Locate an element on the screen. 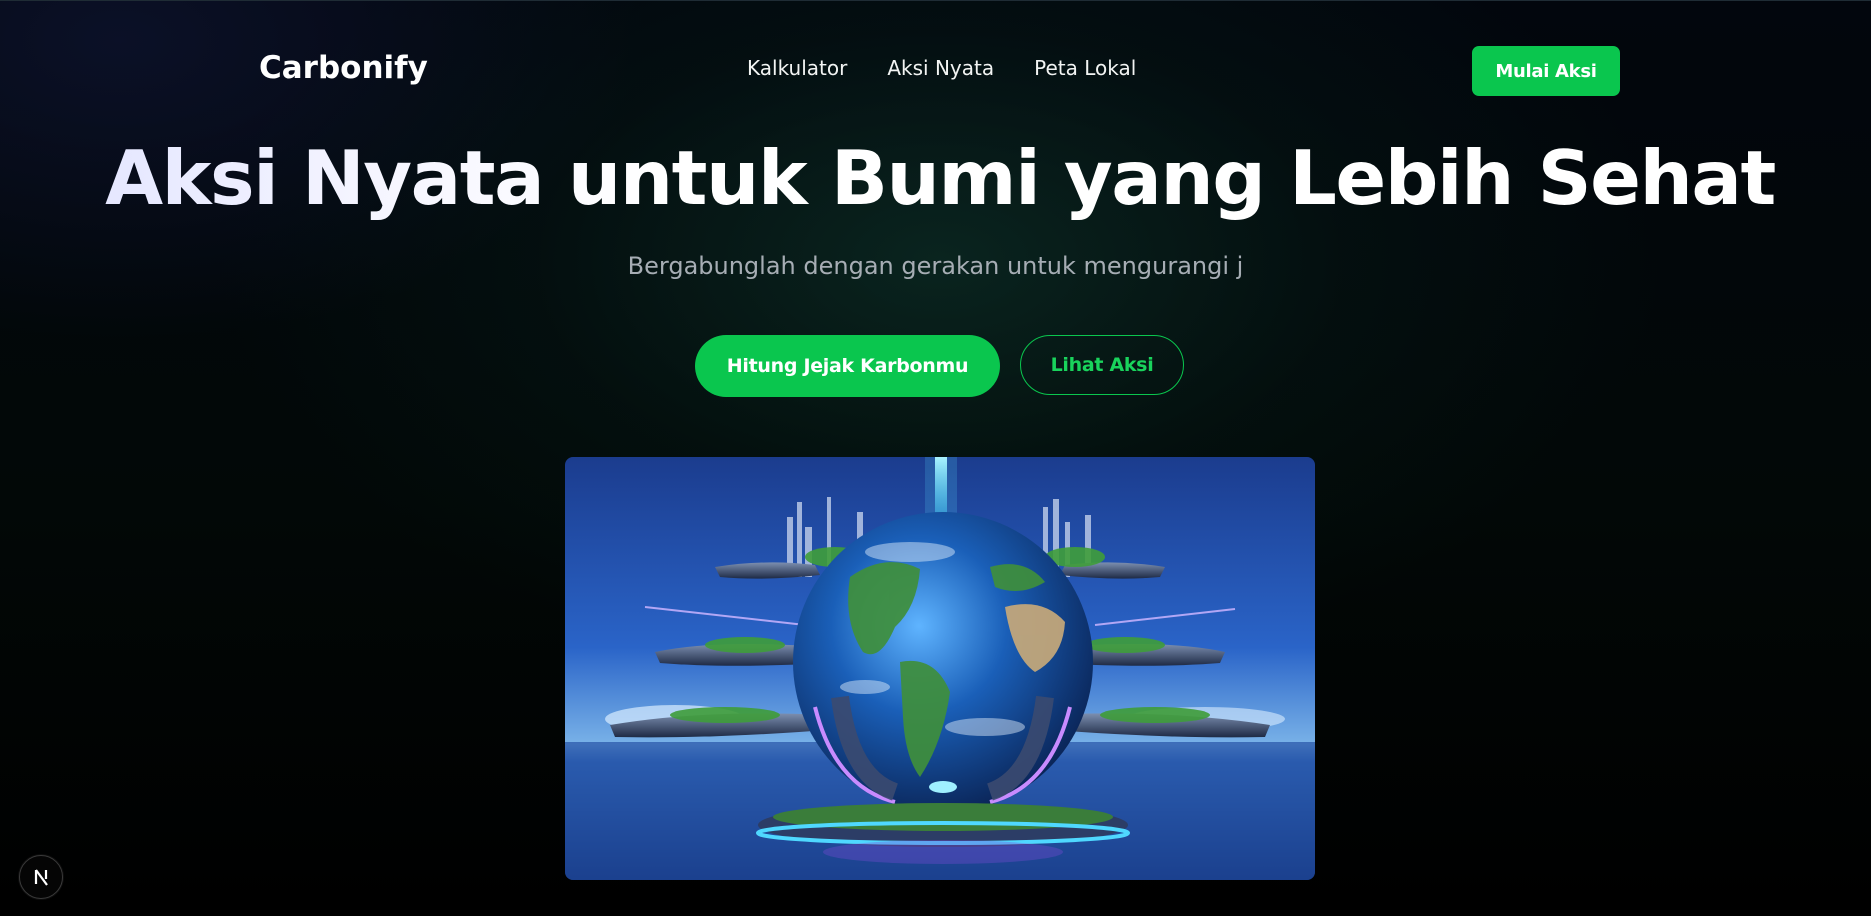  nav-link-aksi-nyata: Aksi Nyata is located at coordinates (940, 68).